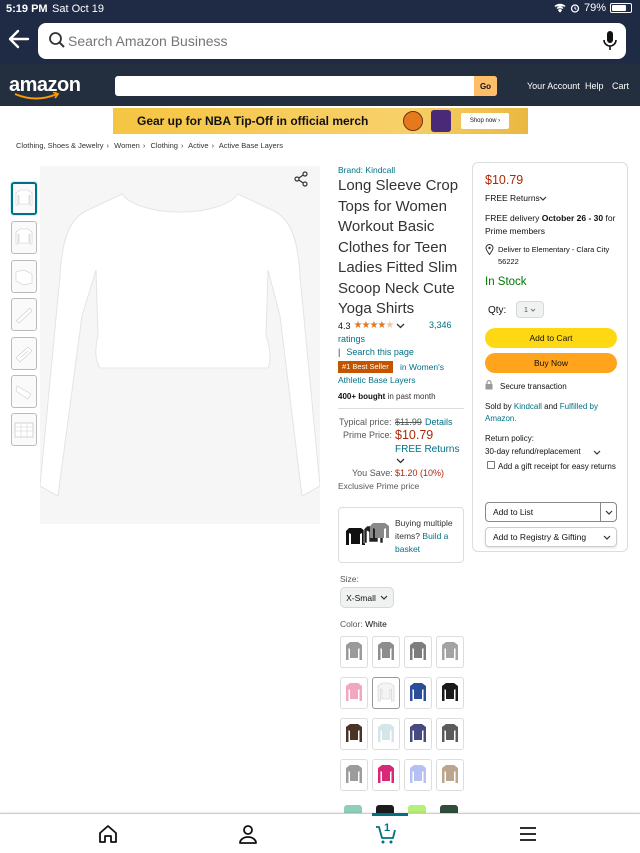 The width and height of the screenshot is (640, 853). I want to click on thumbnail-fabric, so click(24, 353).